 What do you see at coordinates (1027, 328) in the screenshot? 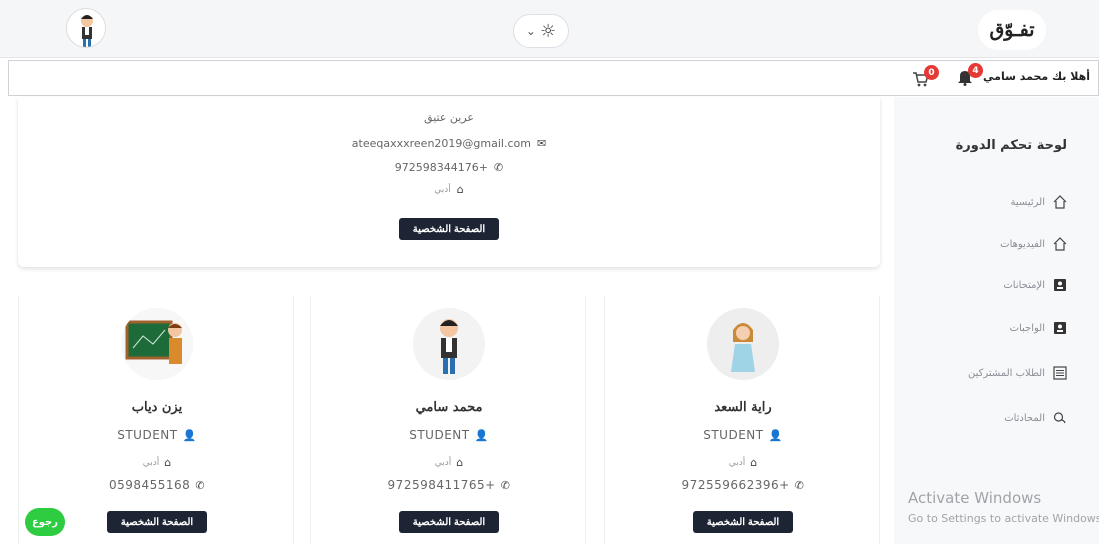
I see `sidebar-item-label: الواجبات` at bounding box center [1027, 328].